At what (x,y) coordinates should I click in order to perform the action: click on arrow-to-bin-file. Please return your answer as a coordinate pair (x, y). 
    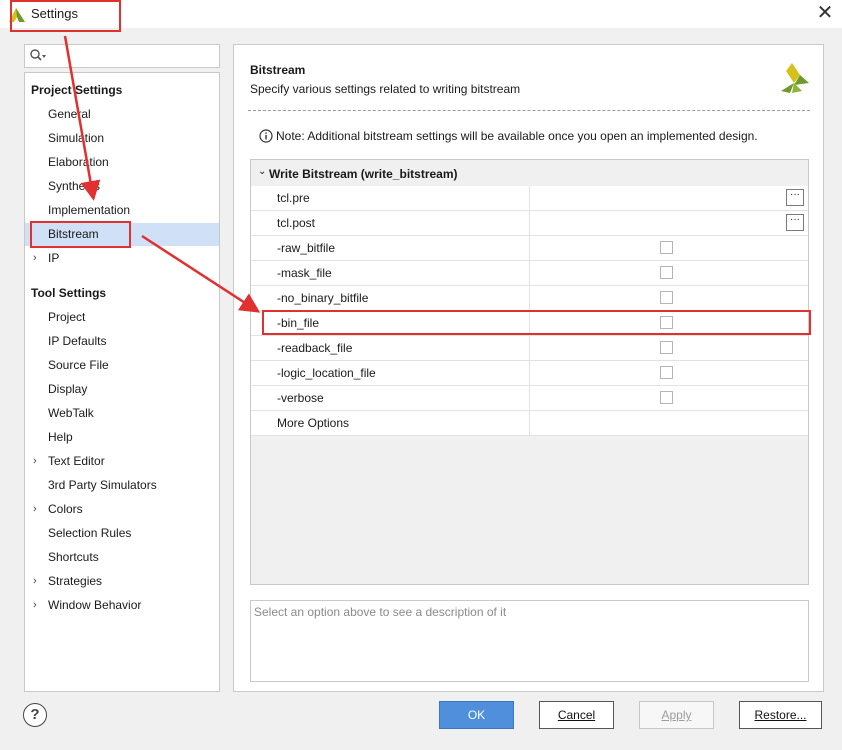
    Looking at the image, I should click on (201, 273).